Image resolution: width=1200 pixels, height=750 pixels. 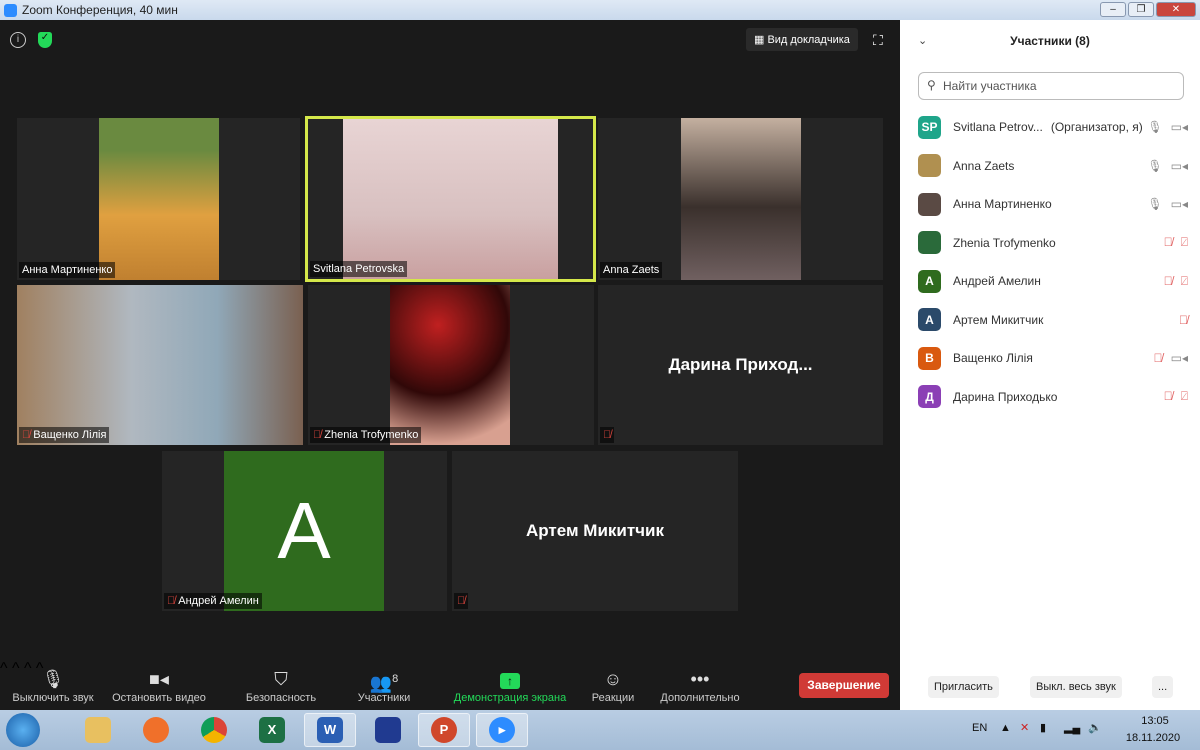 I want to click on participant-row: Zhenia Trofymenko 🎙̸ ⍁, so click(x=1053, y=243).